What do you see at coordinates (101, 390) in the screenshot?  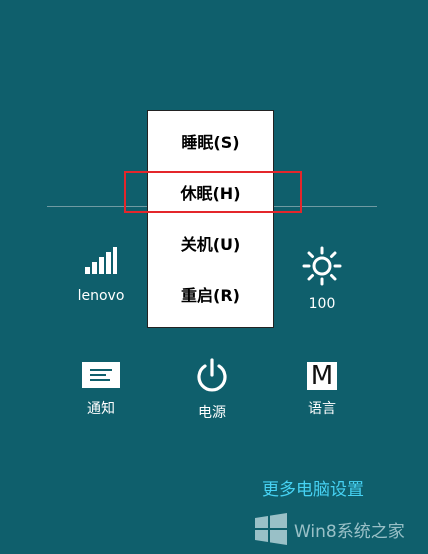 I see `notifications-tile: 通知` at bounding box center [101, 390].